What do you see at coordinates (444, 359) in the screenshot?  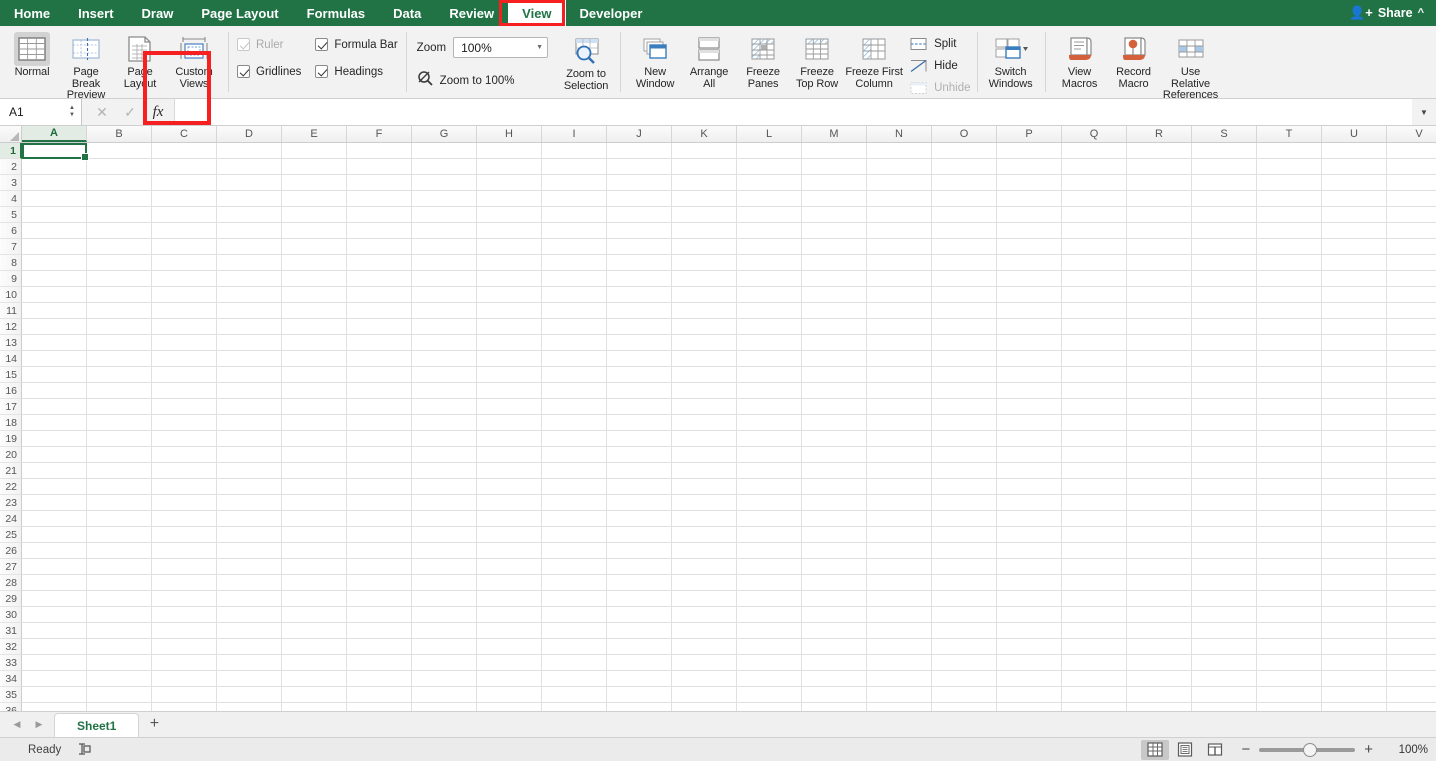 I see `cell-G14` at bounding box center [444, 359].